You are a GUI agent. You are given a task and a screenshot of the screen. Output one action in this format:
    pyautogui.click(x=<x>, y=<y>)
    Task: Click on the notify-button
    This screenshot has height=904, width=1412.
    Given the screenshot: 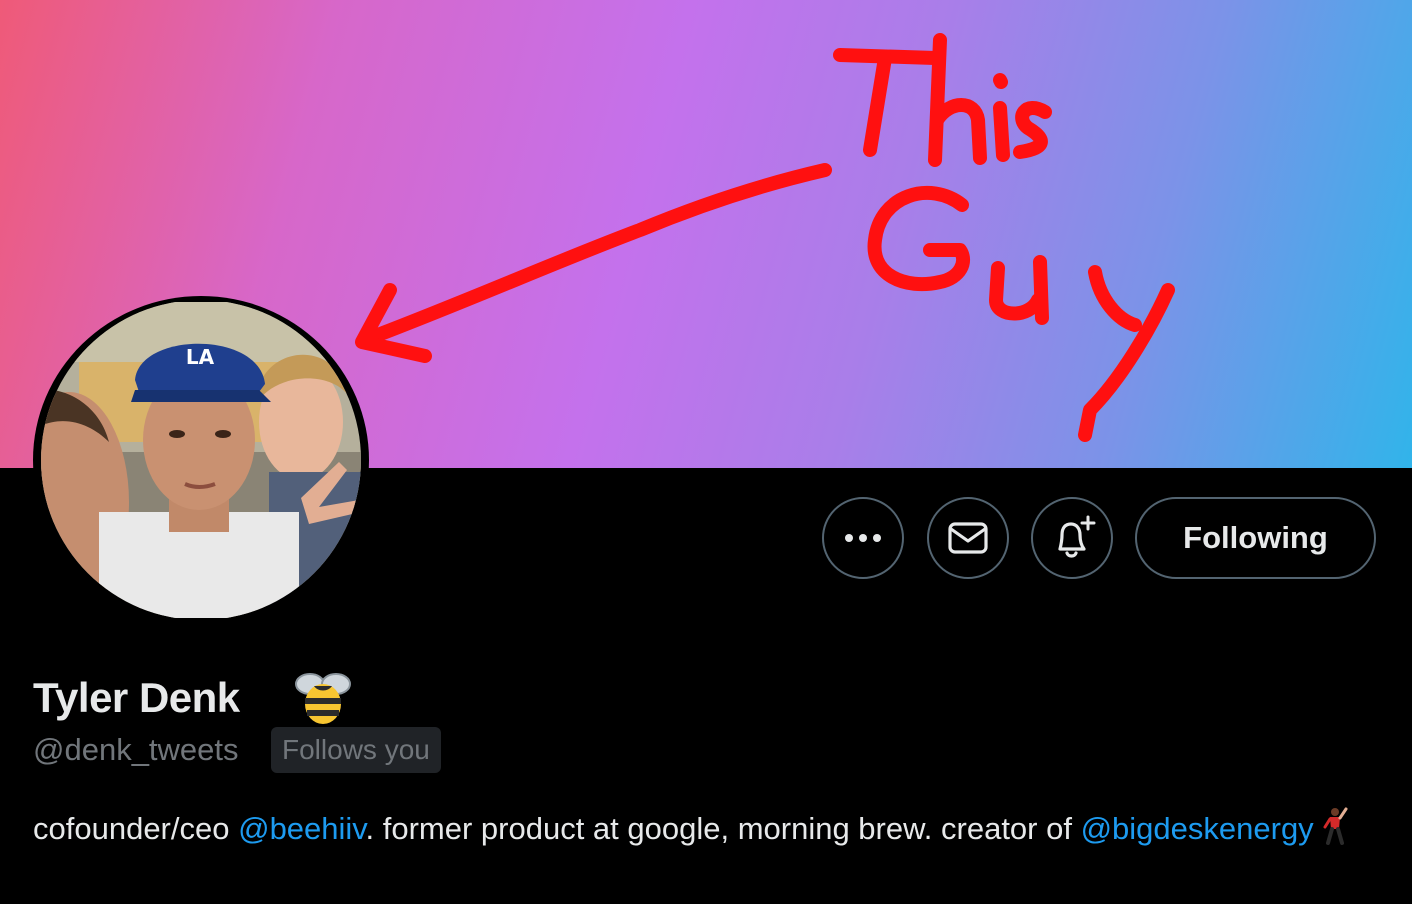 What is the action you would take?
    pyautogui.click(x=1072, y=538)
    